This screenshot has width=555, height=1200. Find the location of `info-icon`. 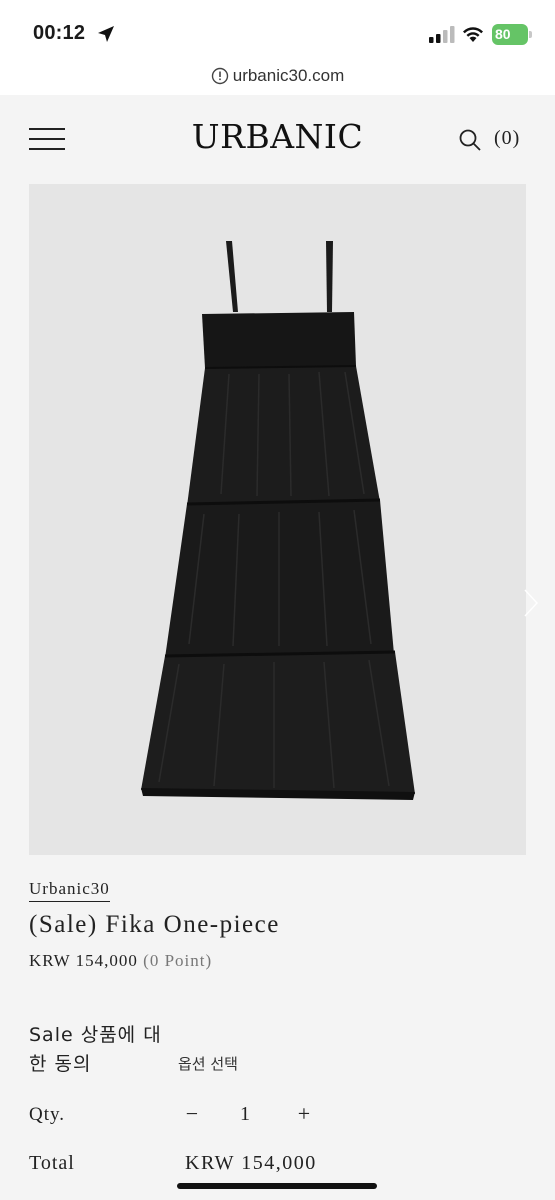

info-icon is located at coordinates (220, 76).